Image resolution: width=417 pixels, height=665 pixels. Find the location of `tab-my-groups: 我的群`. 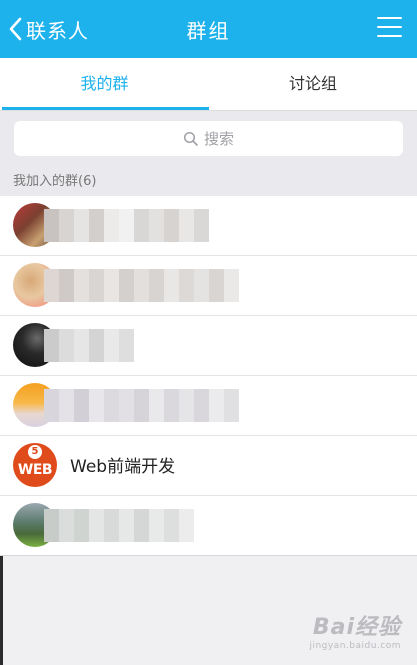

tab-my-groups: 我的群 is located at coordinates (104, 84).